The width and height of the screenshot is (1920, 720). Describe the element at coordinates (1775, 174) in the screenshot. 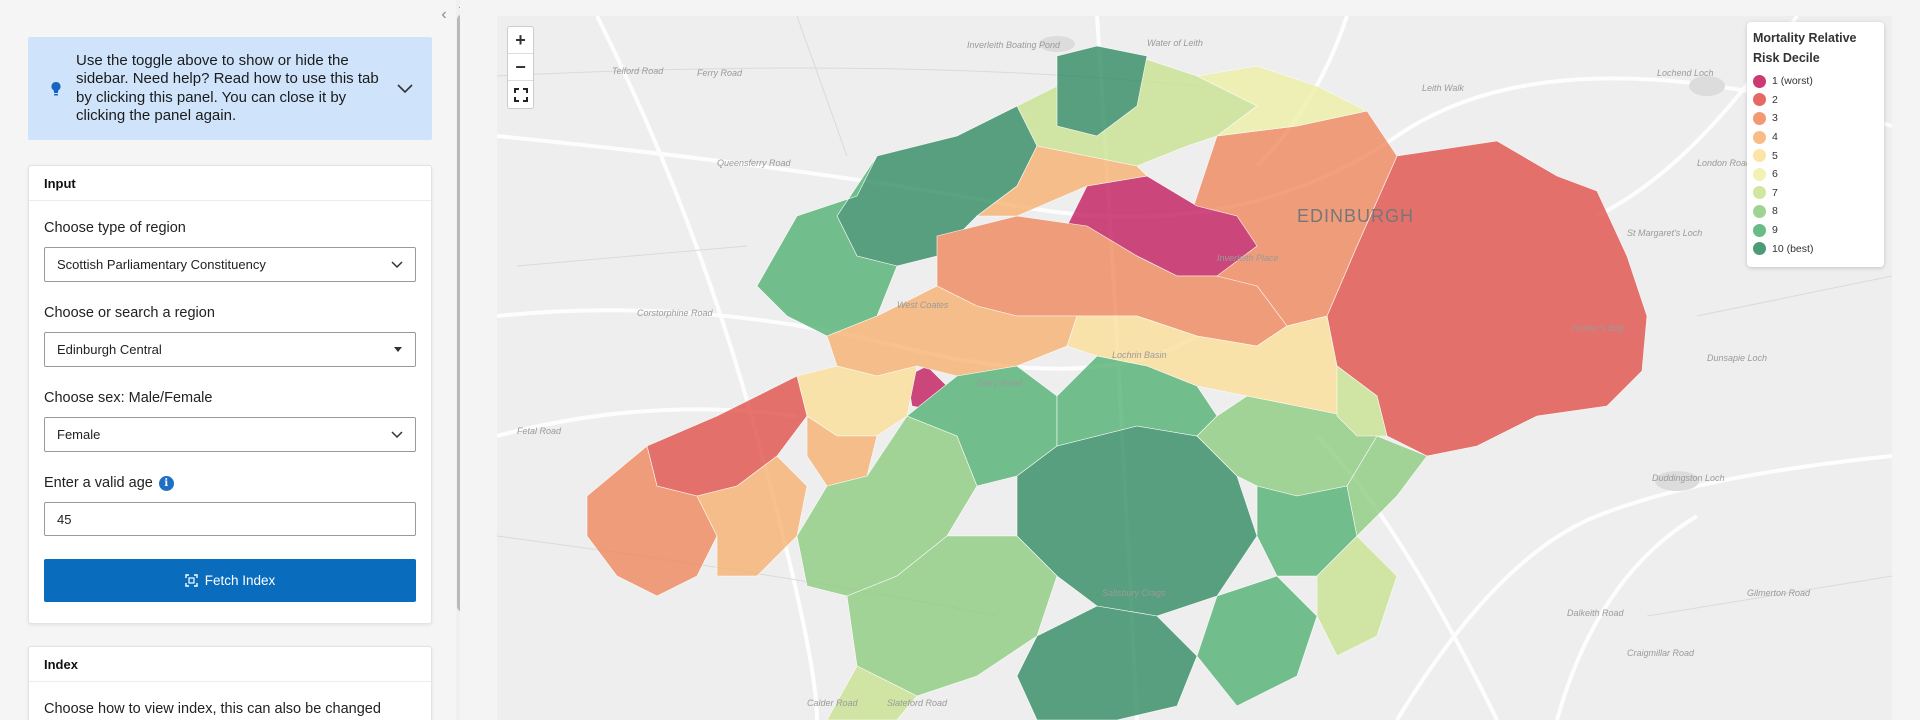

I see `legend-label: 6` at that location.